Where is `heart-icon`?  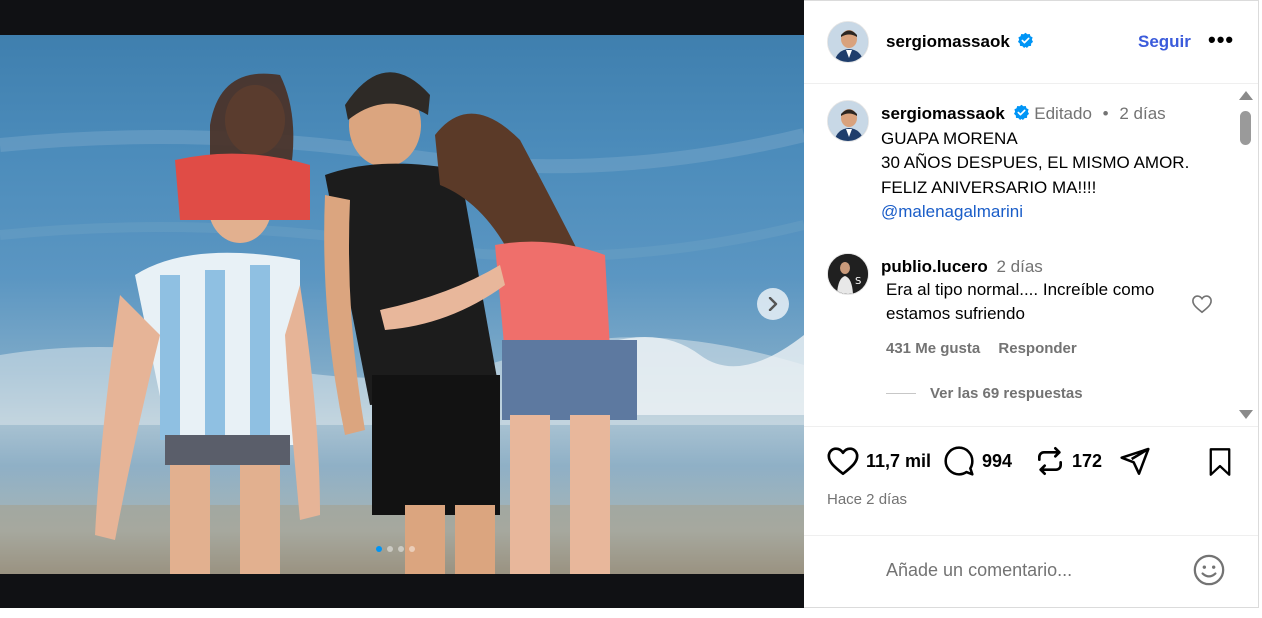 heart-icon is located at coordinates (843, 461).